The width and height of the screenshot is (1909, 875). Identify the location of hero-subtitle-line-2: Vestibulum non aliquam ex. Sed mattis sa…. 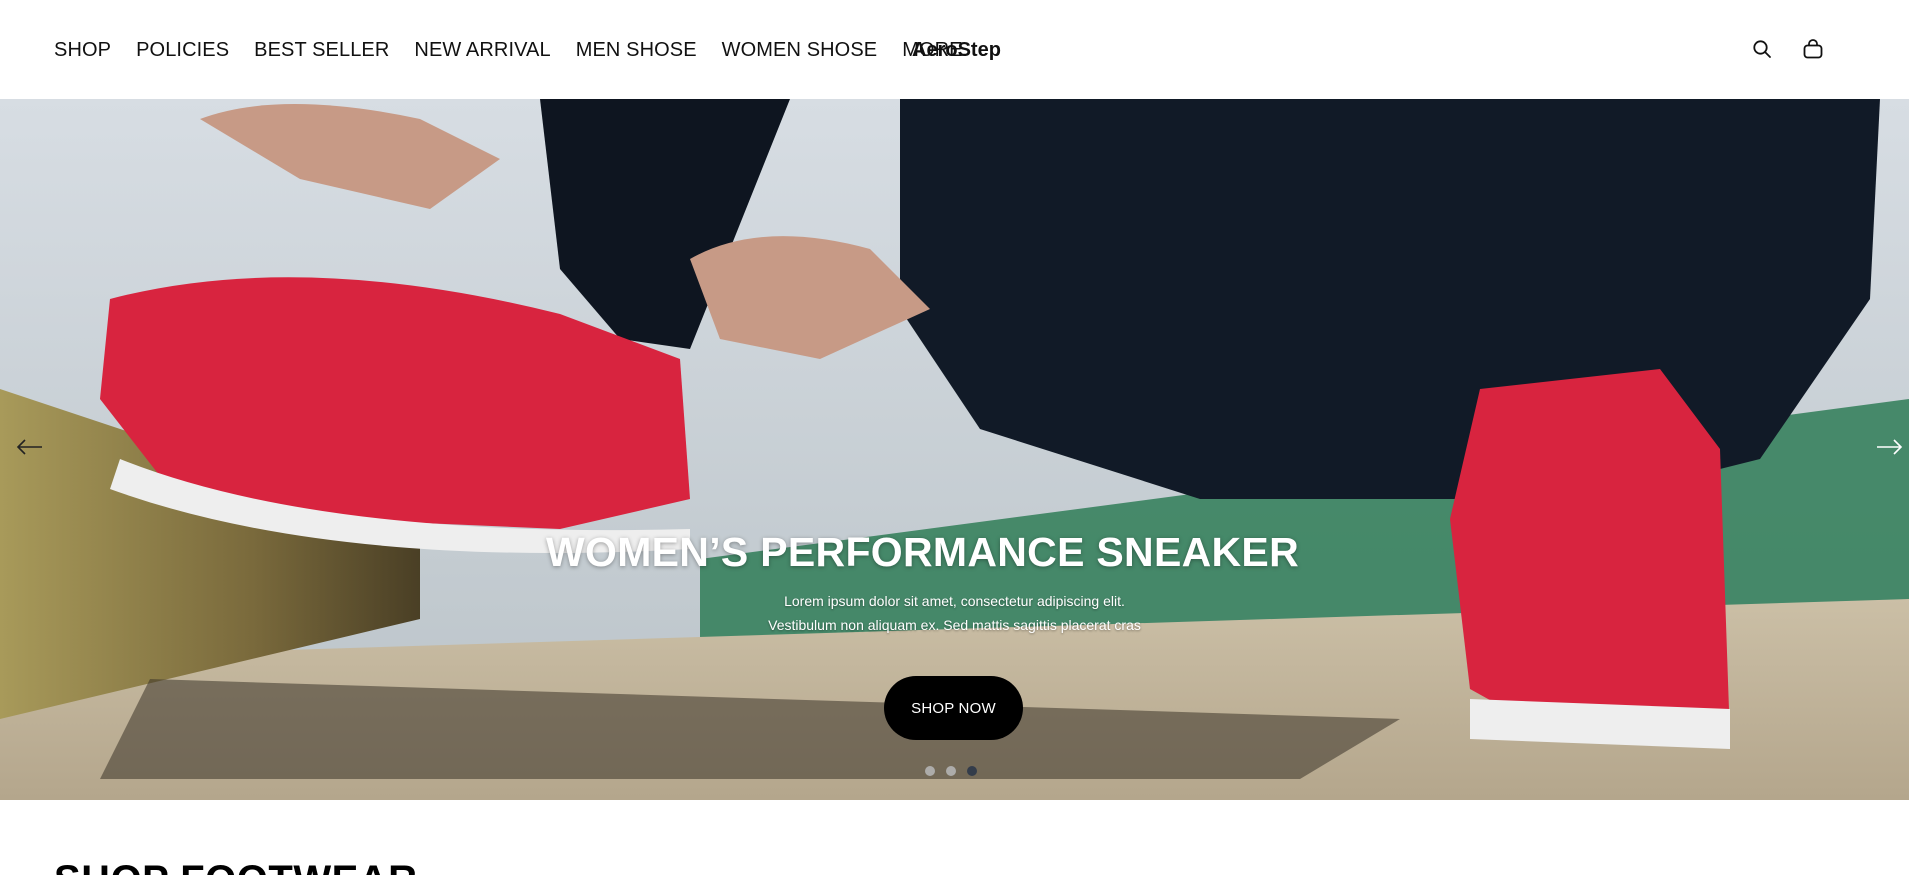
(954, 625).